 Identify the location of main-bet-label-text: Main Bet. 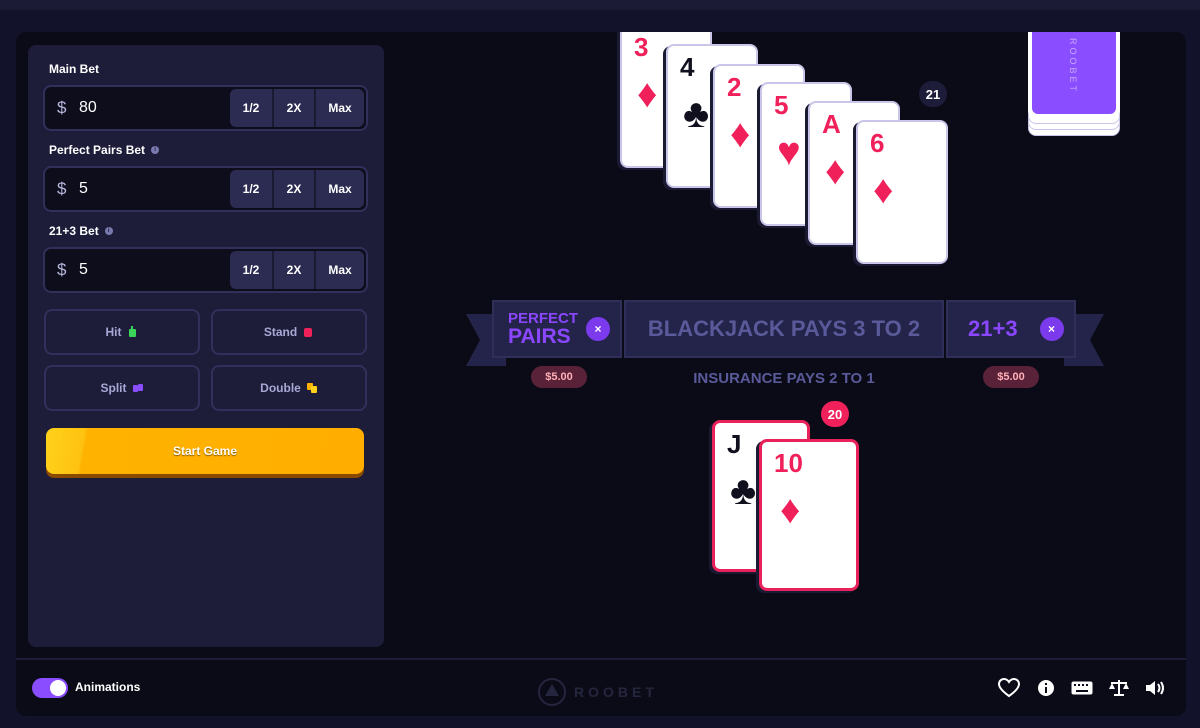
(74, 69).